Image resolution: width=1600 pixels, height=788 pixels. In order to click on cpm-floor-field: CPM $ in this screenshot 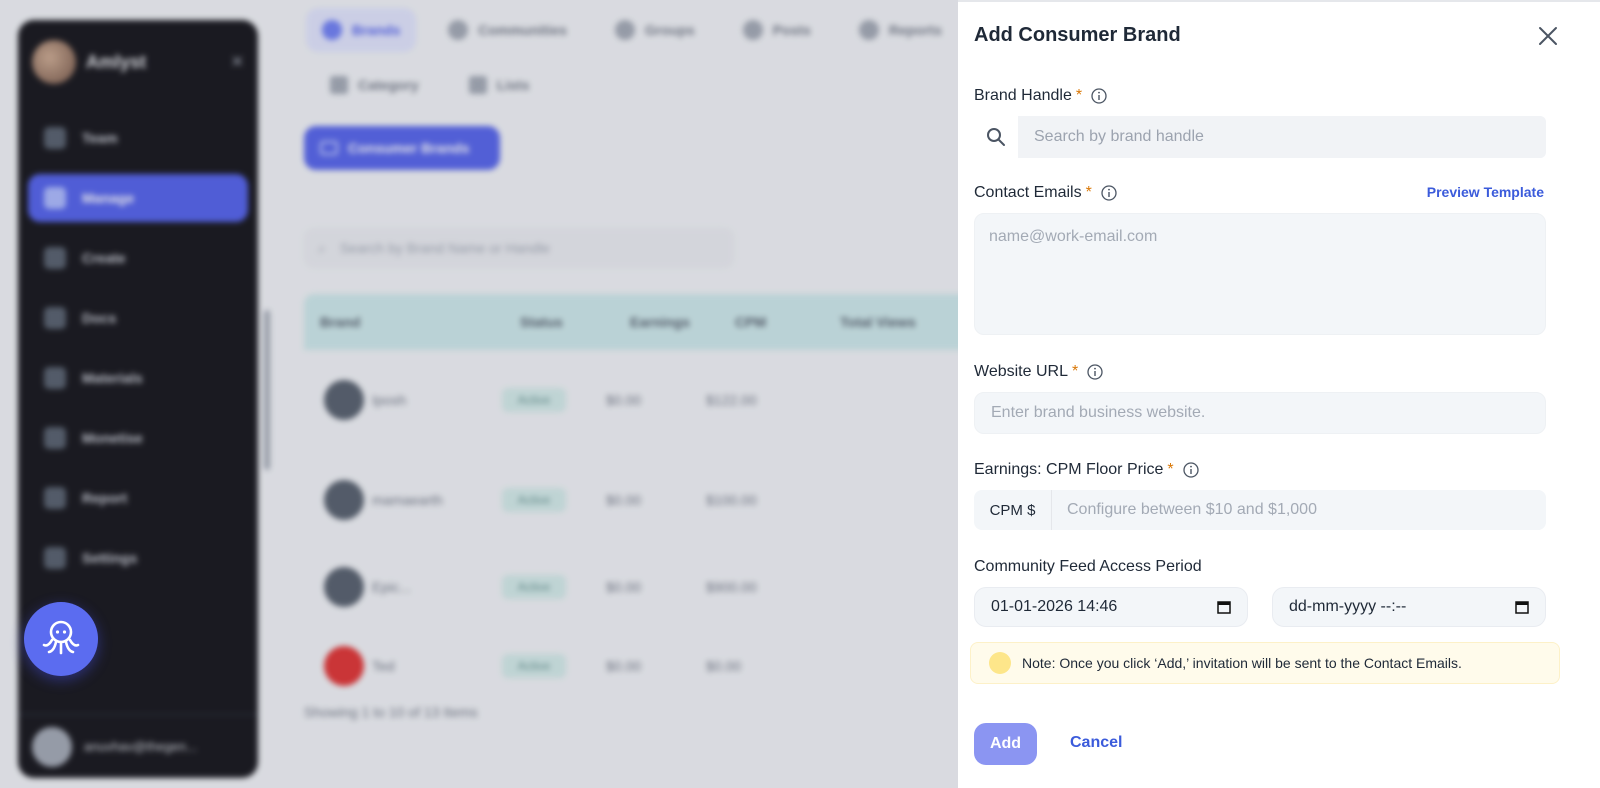, I will do `click(1260, 510)`.